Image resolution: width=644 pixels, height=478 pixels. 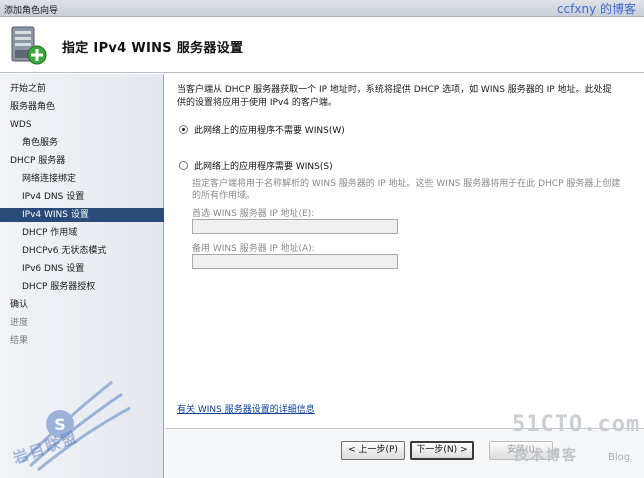 What do you see at coordinates (82, 251) in the screenshot?
I see `sidebar-item-dhcpv6-stateless: DHCPv6 无状态模式` at bounding box center [82, 251].